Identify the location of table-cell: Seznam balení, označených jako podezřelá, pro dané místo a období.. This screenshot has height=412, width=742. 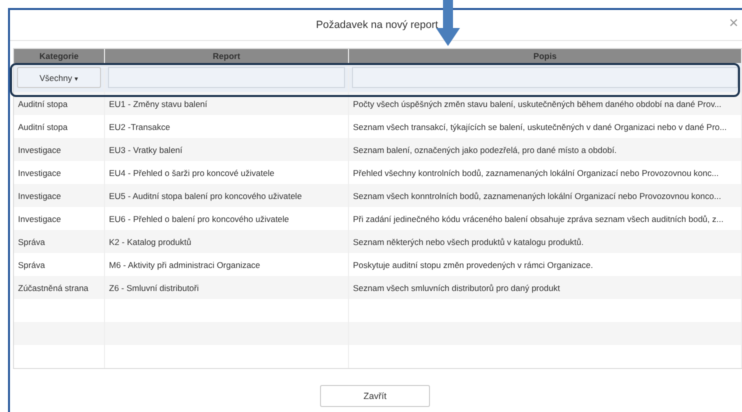
(545, 149).